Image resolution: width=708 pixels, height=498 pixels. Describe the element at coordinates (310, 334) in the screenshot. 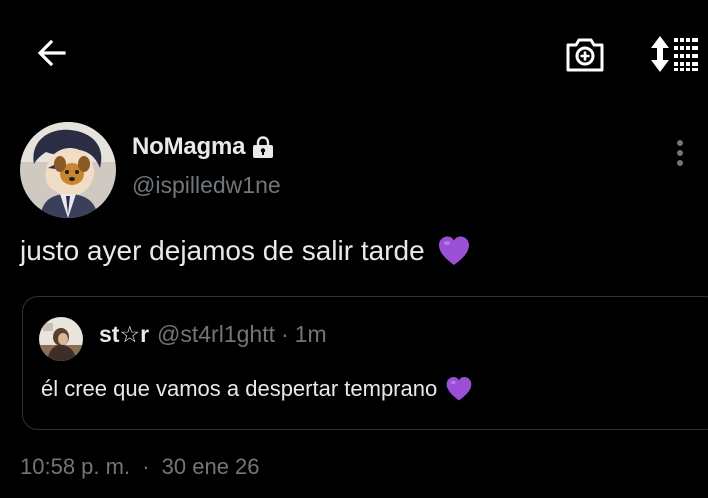

I see `quoted-time: 1m` at that location.